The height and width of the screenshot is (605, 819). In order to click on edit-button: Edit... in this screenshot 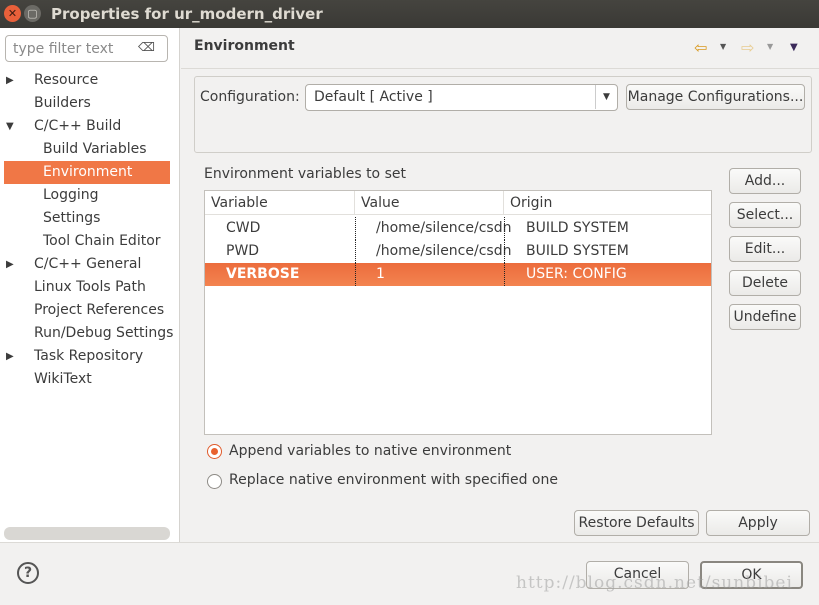, I will do `click(765, 249)`.